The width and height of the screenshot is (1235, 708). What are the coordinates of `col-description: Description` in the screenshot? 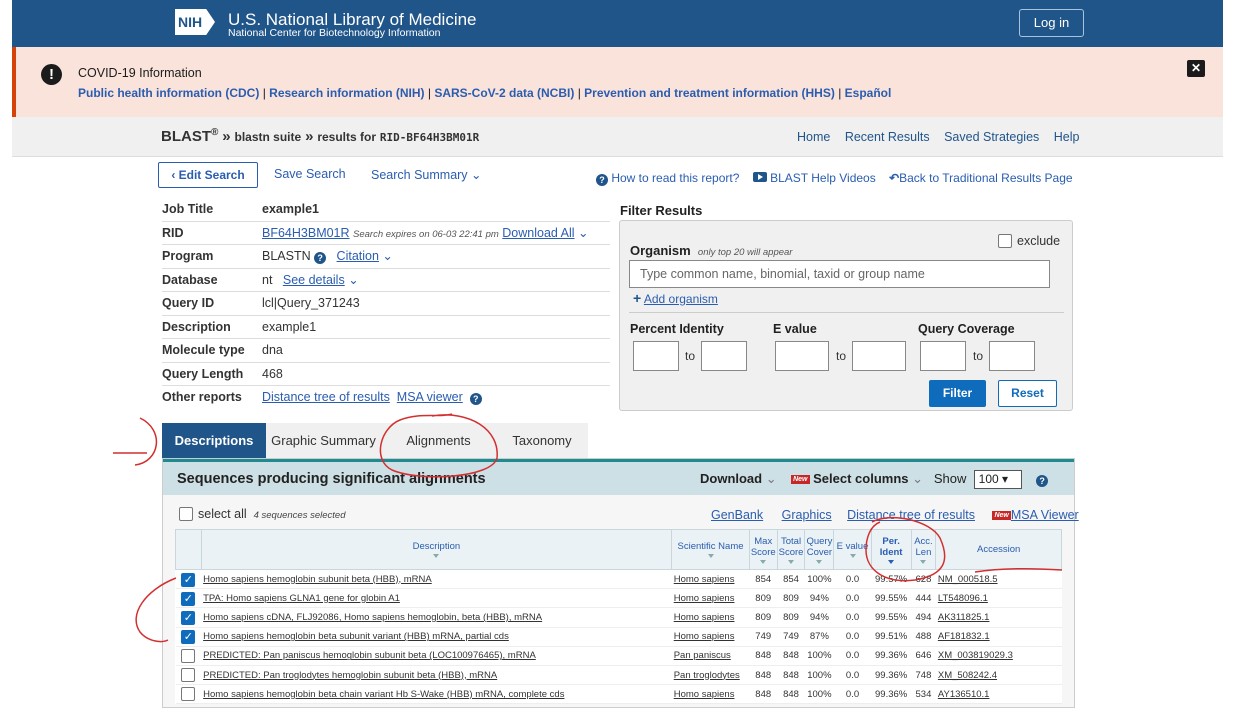 It's located at (436, 549).